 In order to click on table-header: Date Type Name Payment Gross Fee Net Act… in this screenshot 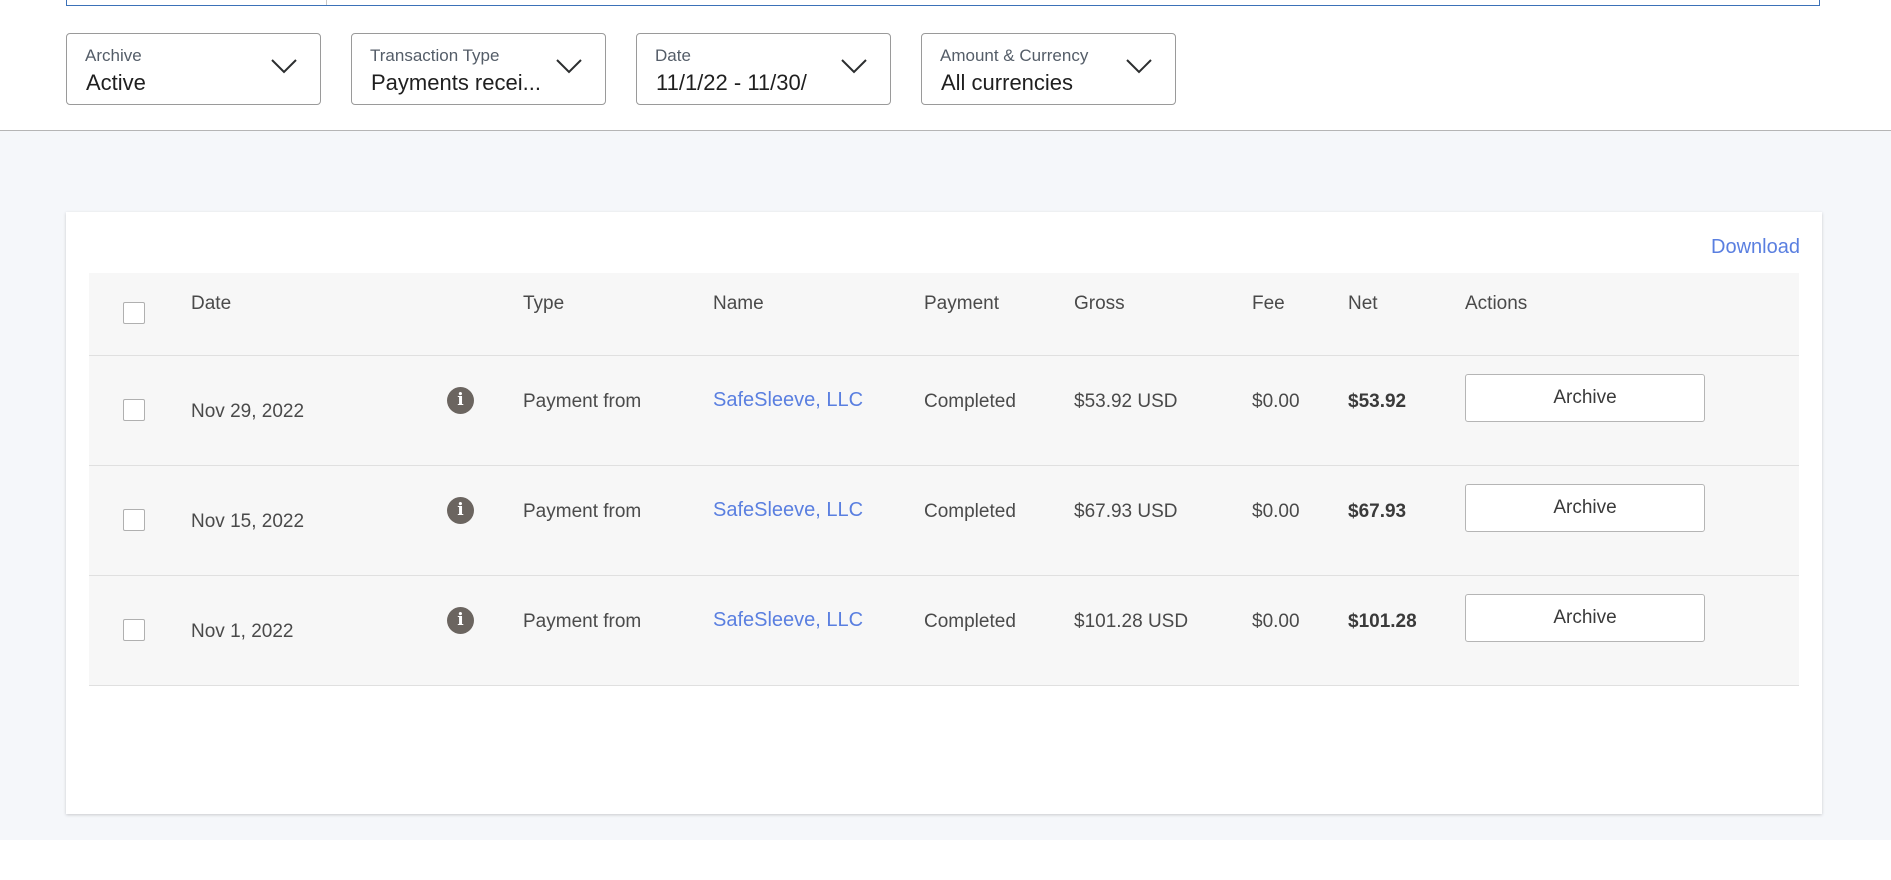, I will do `click(944, 314)`.